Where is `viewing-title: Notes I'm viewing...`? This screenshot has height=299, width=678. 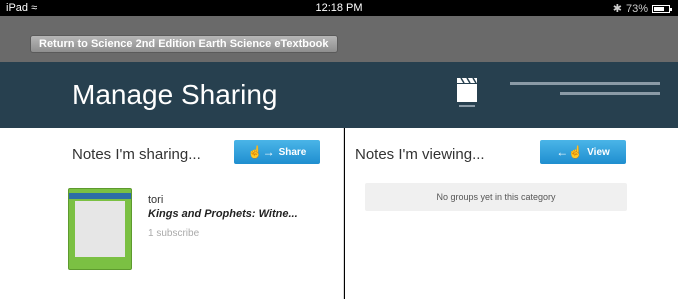 viewing-title: Notes I'm viewing... is located at coordinates (420, 154).